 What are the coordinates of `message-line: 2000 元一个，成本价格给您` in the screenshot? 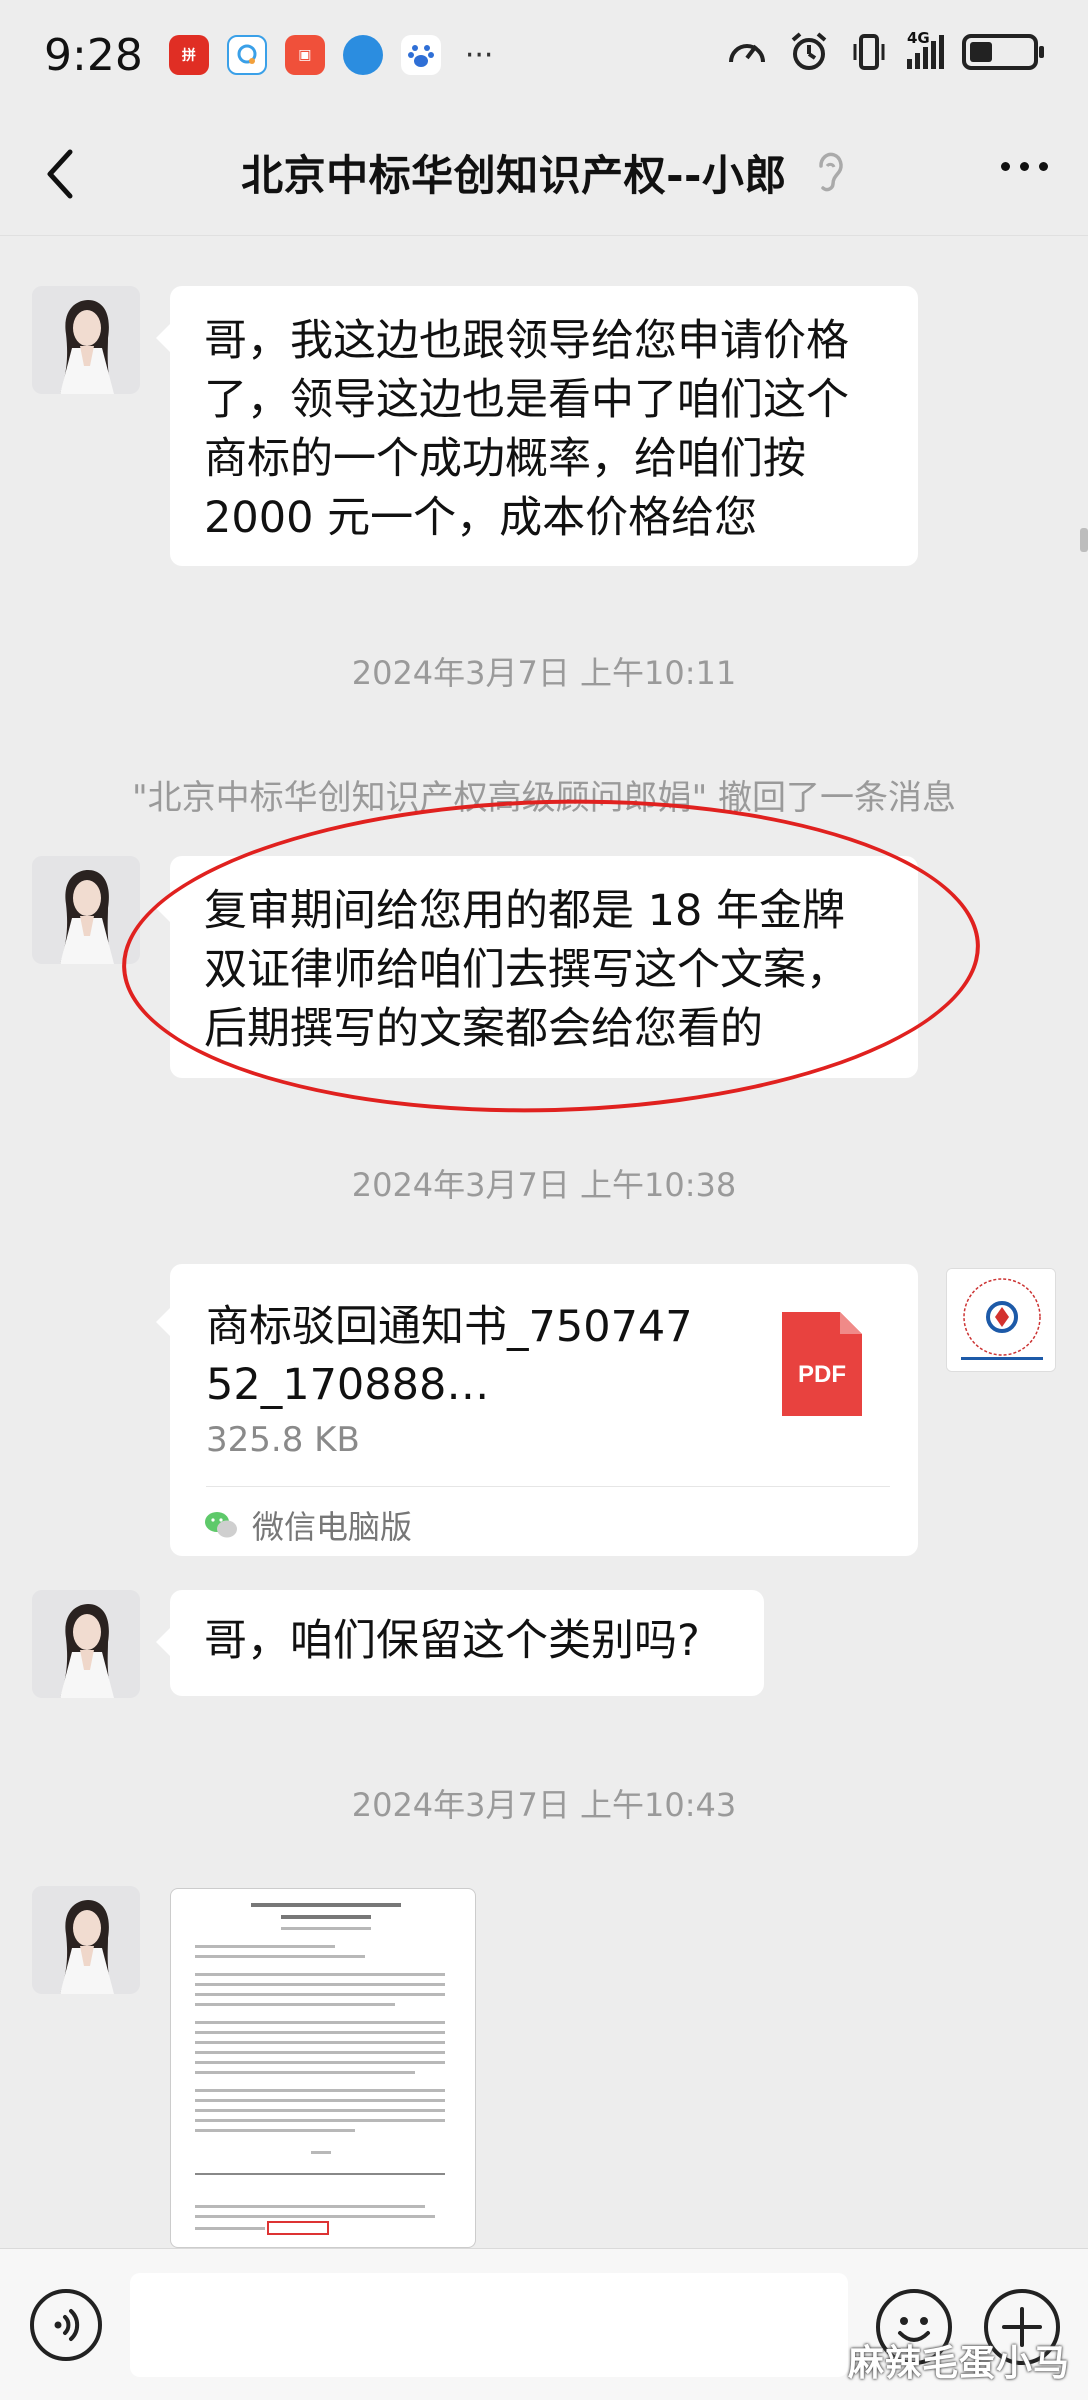 It's located at (481, 518).